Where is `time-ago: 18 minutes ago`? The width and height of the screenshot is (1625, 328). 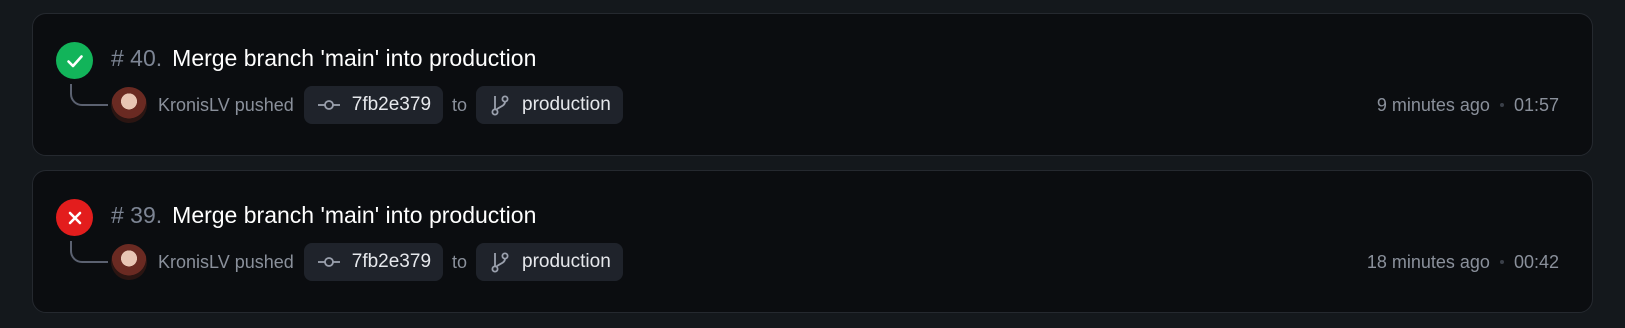
time-ago: 18 minutes ago is located at coordinates (1428, 261).